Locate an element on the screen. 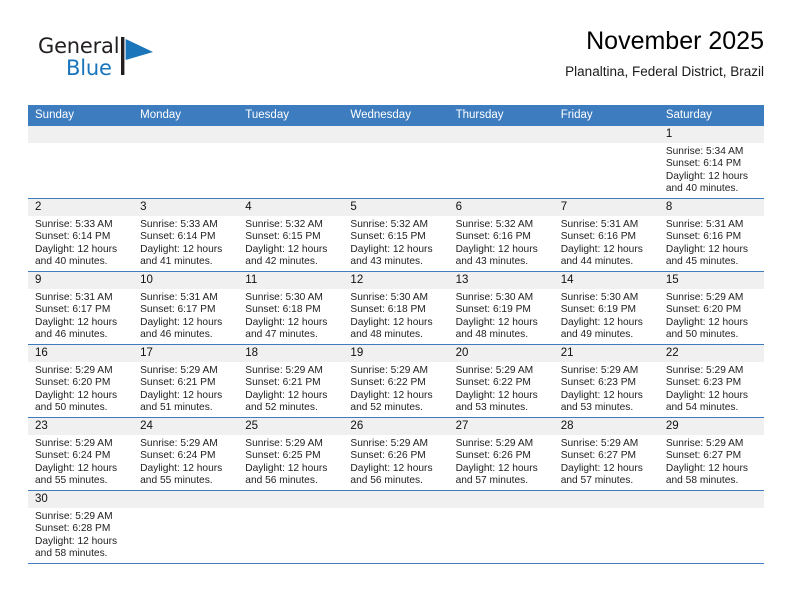  daylight-text-line2: and 55 minutes. is located at coordinates (176, 480).